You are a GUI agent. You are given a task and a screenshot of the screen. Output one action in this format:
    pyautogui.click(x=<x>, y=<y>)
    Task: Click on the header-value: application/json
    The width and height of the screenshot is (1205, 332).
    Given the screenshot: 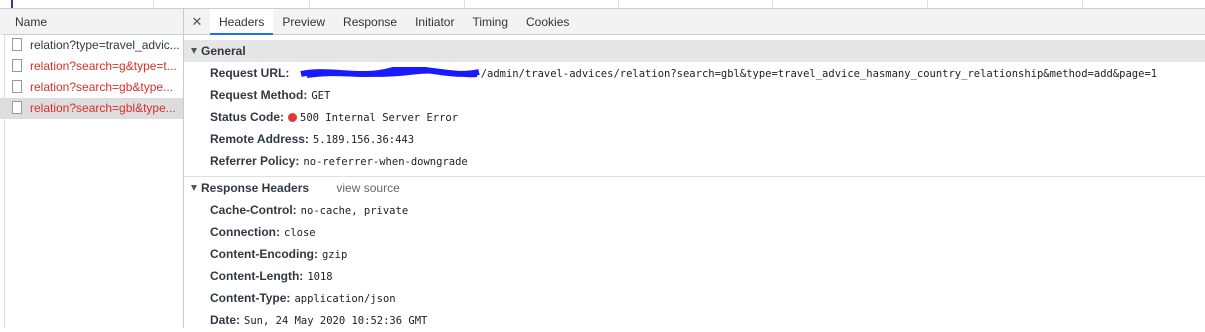 What is the action you would take?
    pyautogui.click(x=345, y=299)
    